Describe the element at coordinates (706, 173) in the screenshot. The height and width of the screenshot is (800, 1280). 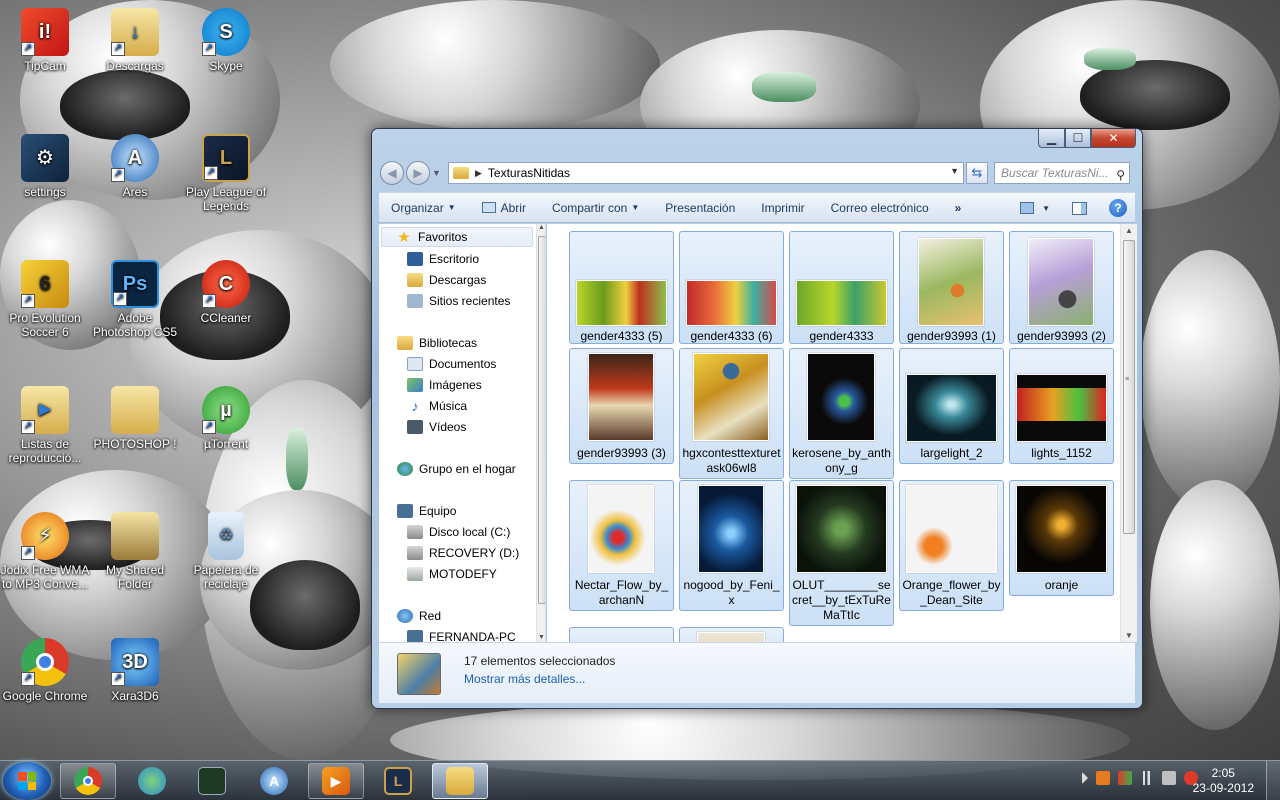
I see `address-bar: ▶ TexturasNitidas ▼` at that location.